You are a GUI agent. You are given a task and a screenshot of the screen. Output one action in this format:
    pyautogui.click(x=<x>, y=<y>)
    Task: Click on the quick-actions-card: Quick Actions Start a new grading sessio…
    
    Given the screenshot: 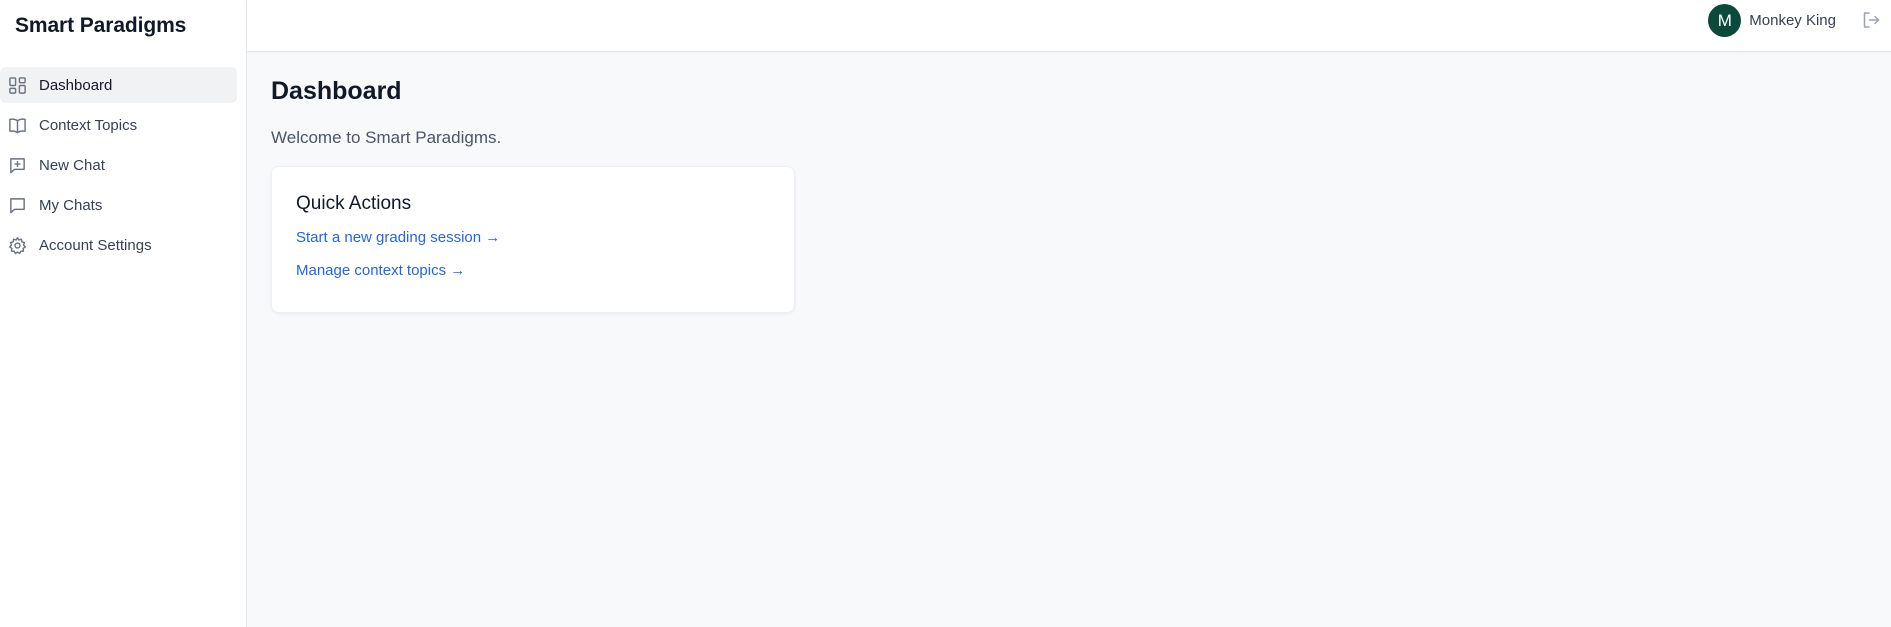 What is the action you would take?
    pyautogui.click(x=533, y=239)
    